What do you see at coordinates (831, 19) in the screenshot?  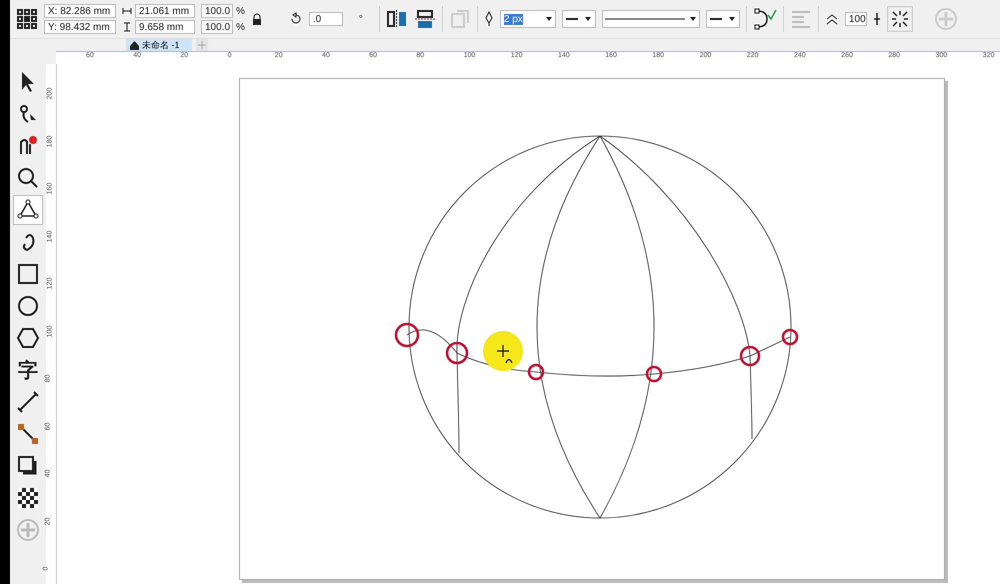 I see `smoothing-icon` at bounding box center [831, 19].